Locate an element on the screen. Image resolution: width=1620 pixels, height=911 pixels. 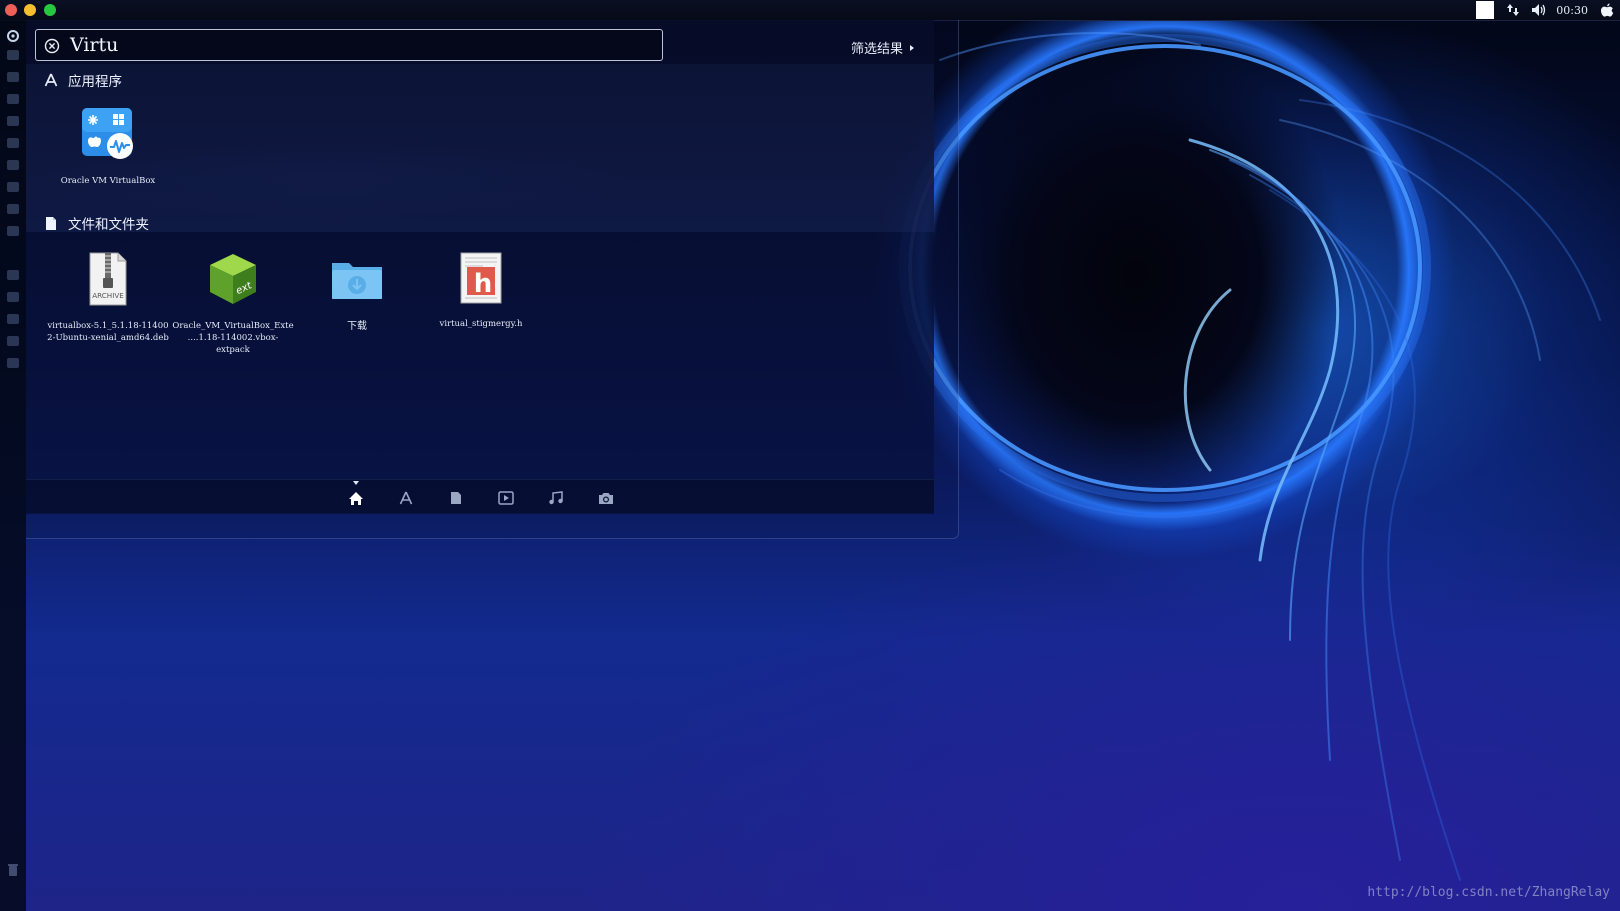
search-input: Virtu is located at coordinates (349, 45).